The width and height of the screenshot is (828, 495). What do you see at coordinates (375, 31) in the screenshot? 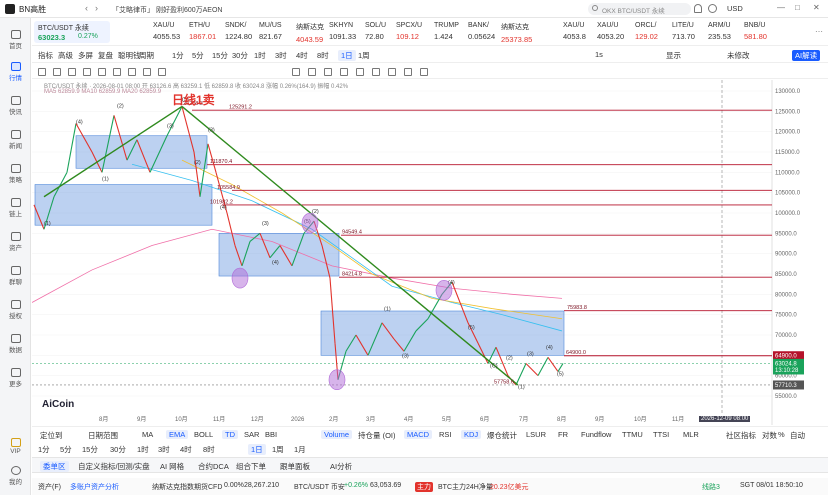
I see `ticker-item: SOL/U 72.80` at bounding box center [375, 31].